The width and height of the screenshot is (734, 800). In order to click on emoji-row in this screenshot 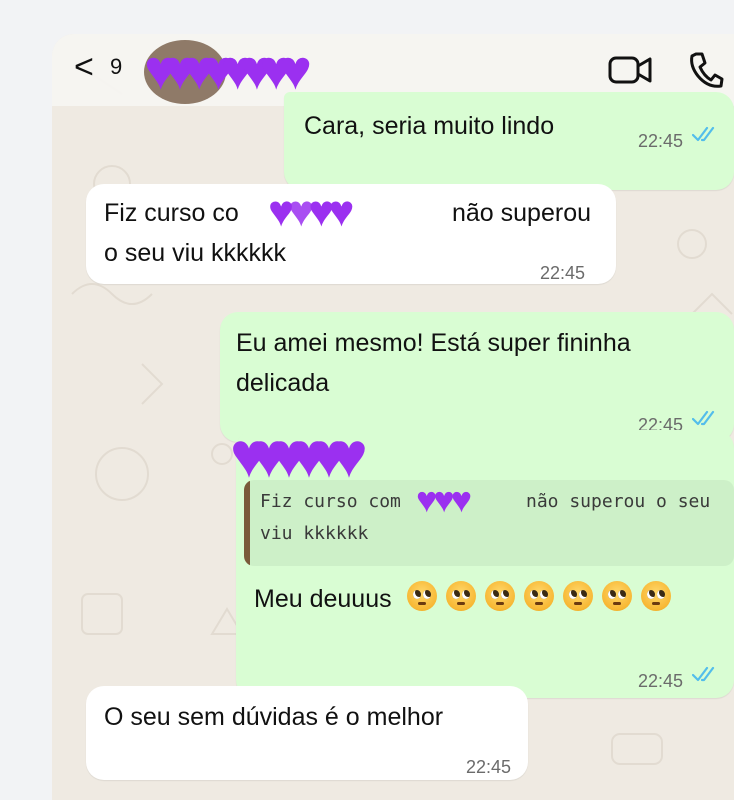, I will do `click(543, 597)`.